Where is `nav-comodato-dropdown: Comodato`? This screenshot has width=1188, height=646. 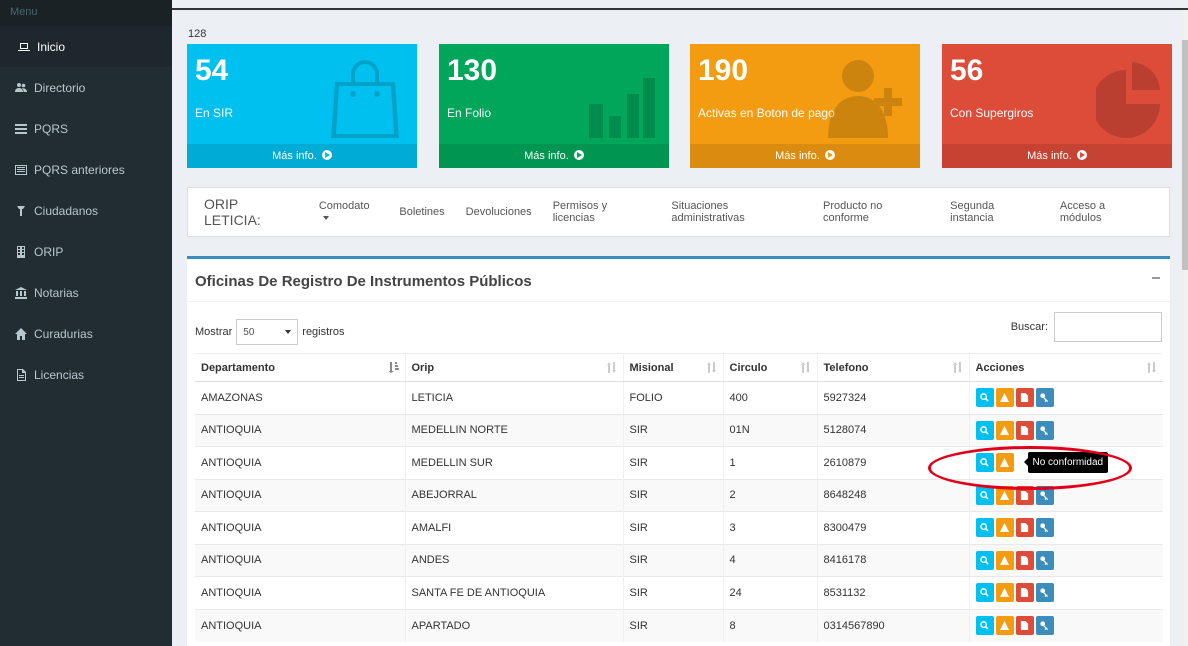
nav-comodato-dropdown: Comodato is located at coordinates (349, 212).